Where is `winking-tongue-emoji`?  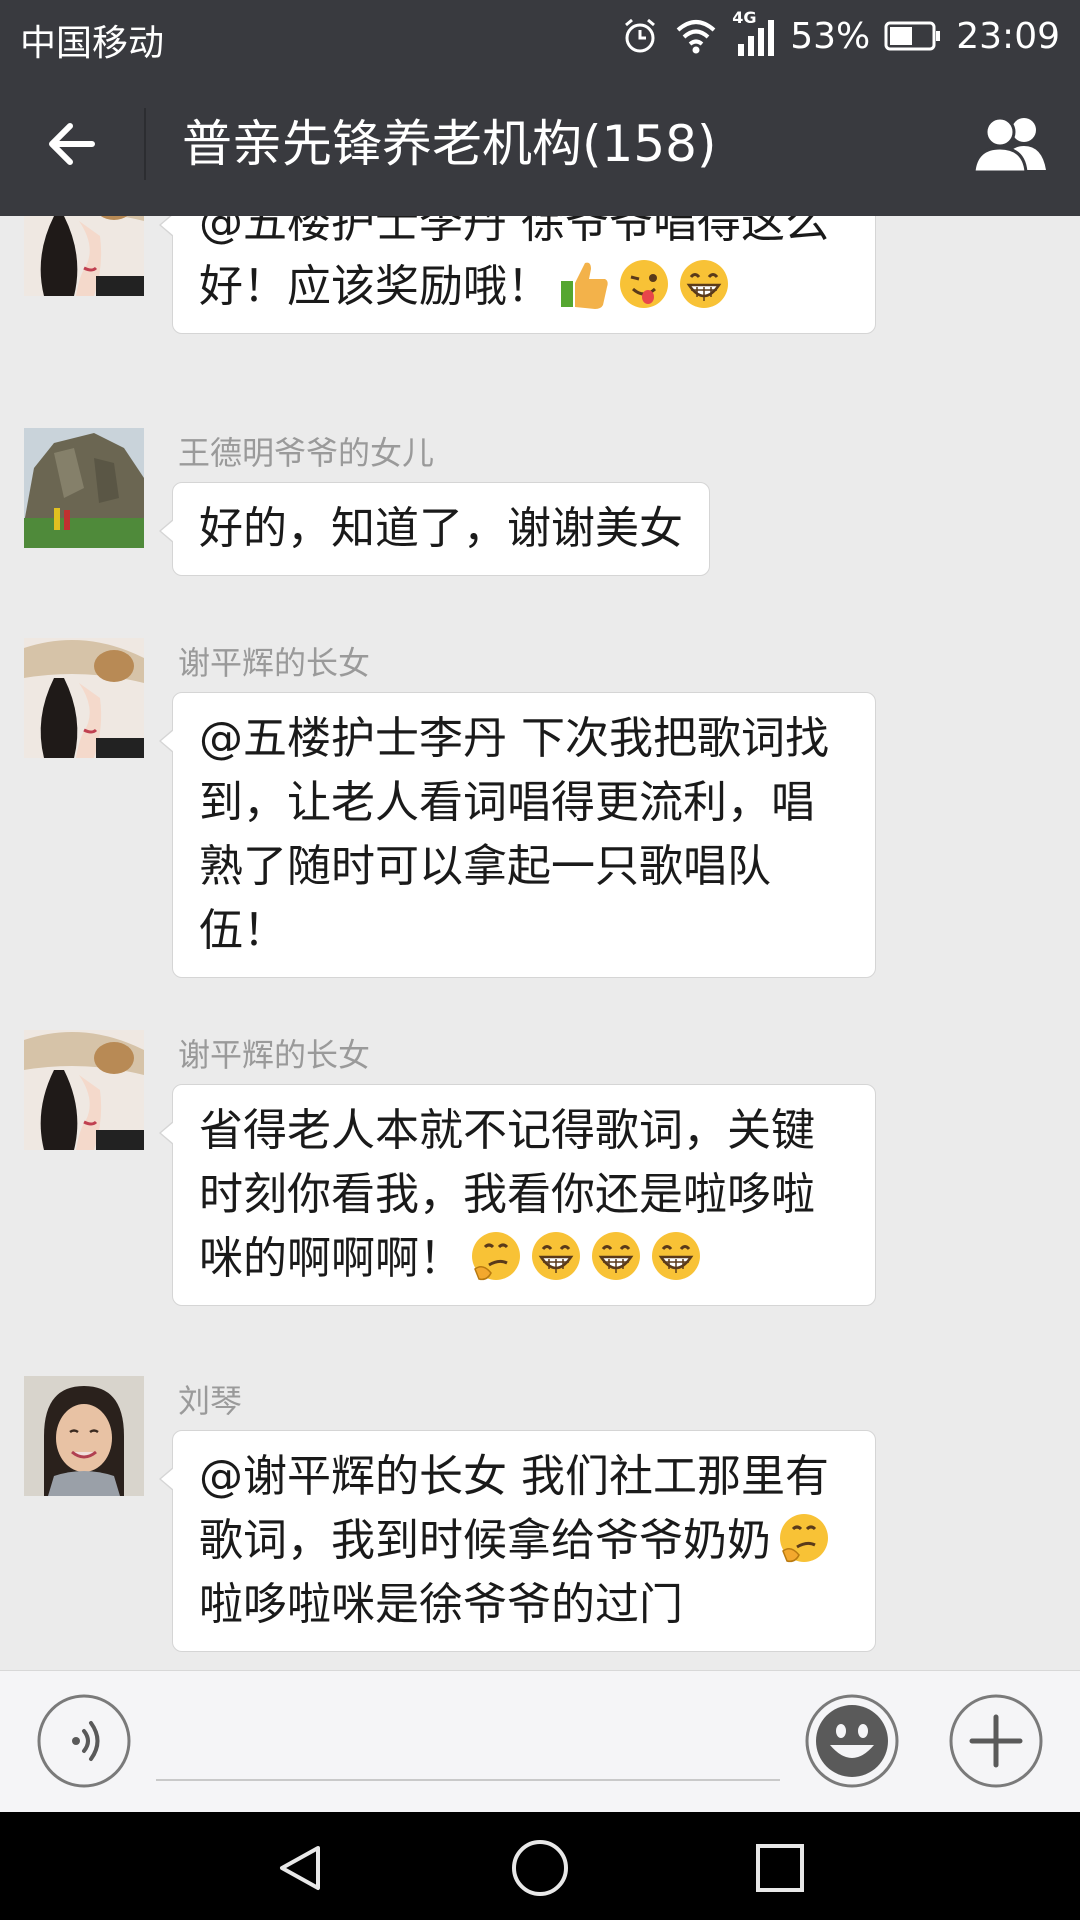
winking-tongue-emoji is located at coordinates (644, 284).